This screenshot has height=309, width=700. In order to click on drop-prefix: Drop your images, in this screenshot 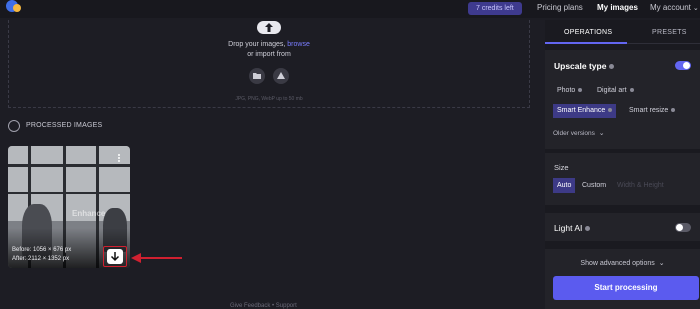, I will do `click(258, 44)`.